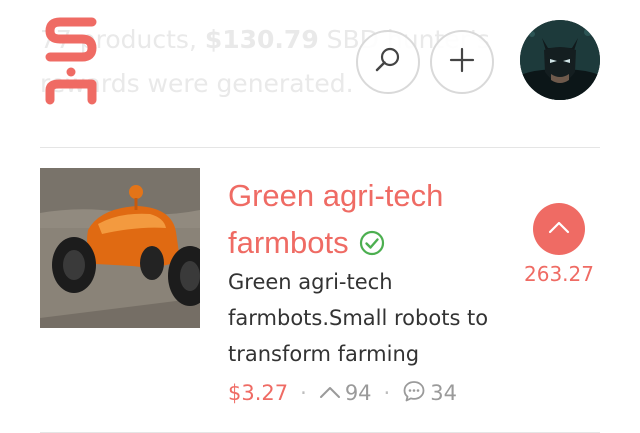  I want to click on add-product-button, so click(462, 62).